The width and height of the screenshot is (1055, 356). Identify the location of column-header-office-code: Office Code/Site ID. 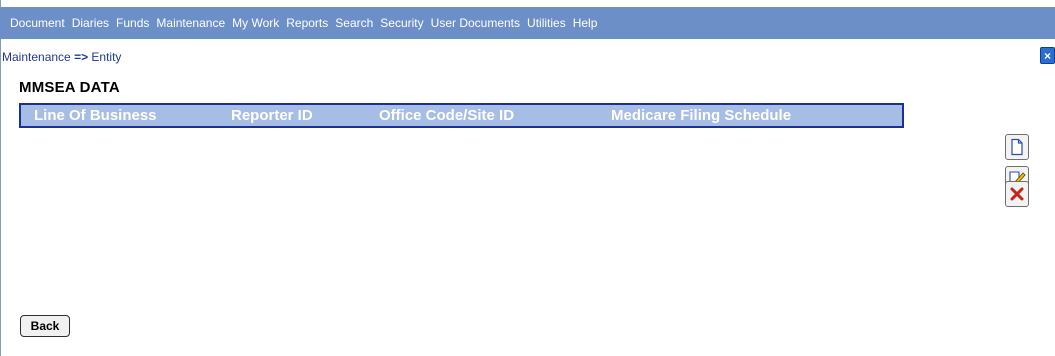
(446, 115).